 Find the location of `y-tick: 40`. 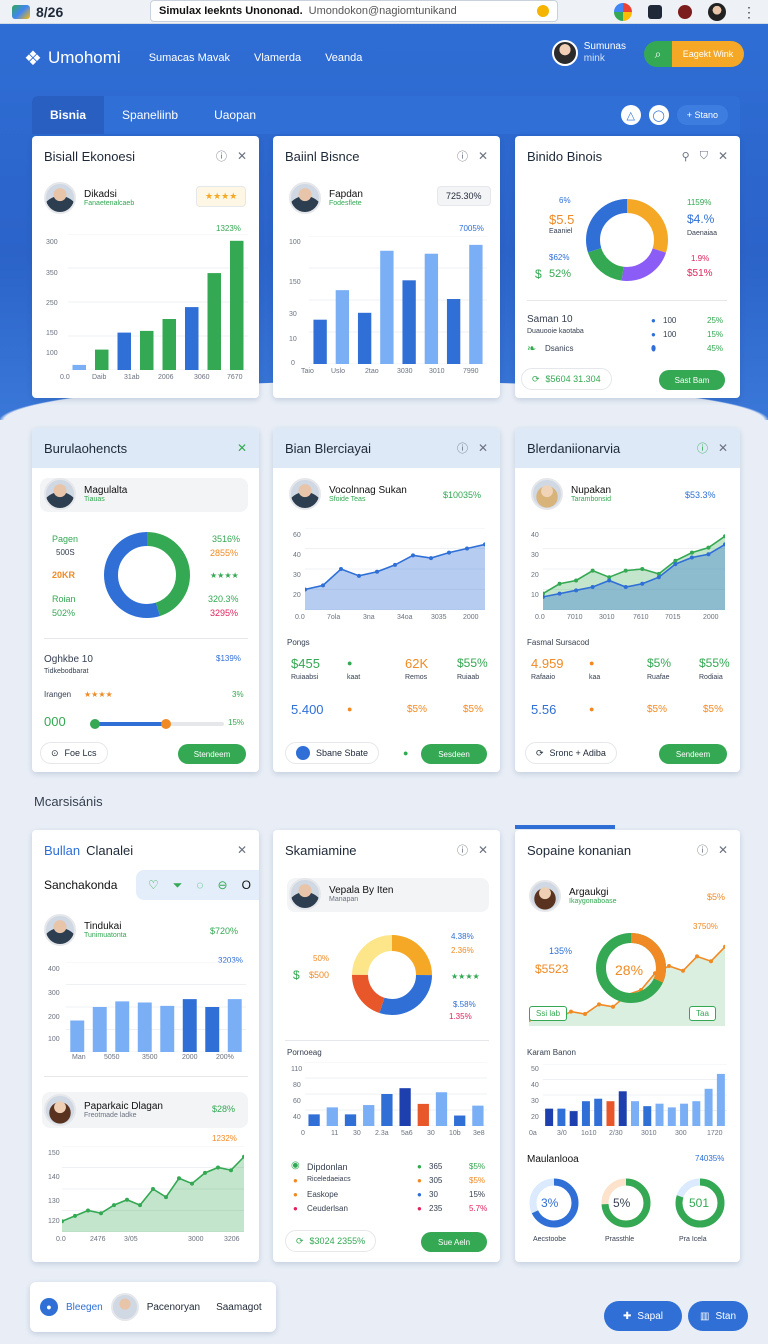

y-tick: 40 is located at coordinates (297, 555).